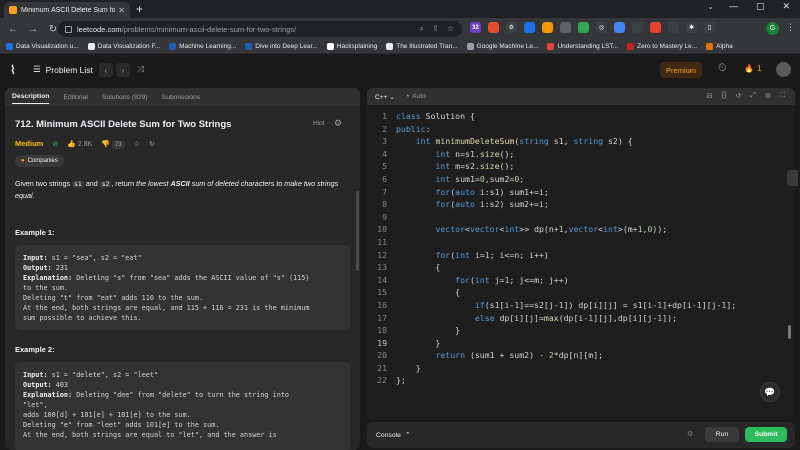 The width and height of the screenshot is (800, 450). Describe the element at coordinates (772, 28) in the screenshot. I see `profile-avatar: G` at that location.